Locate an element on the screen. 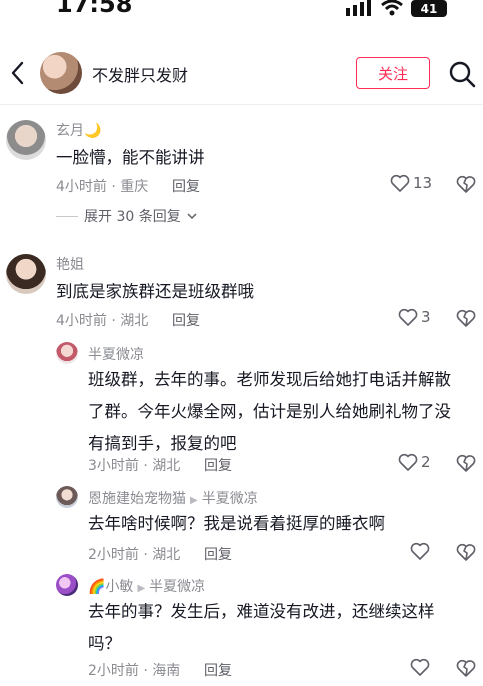 The width and height of the screenshot is (483, 686). status-icons: 41 is located at coordinates (396, 9).